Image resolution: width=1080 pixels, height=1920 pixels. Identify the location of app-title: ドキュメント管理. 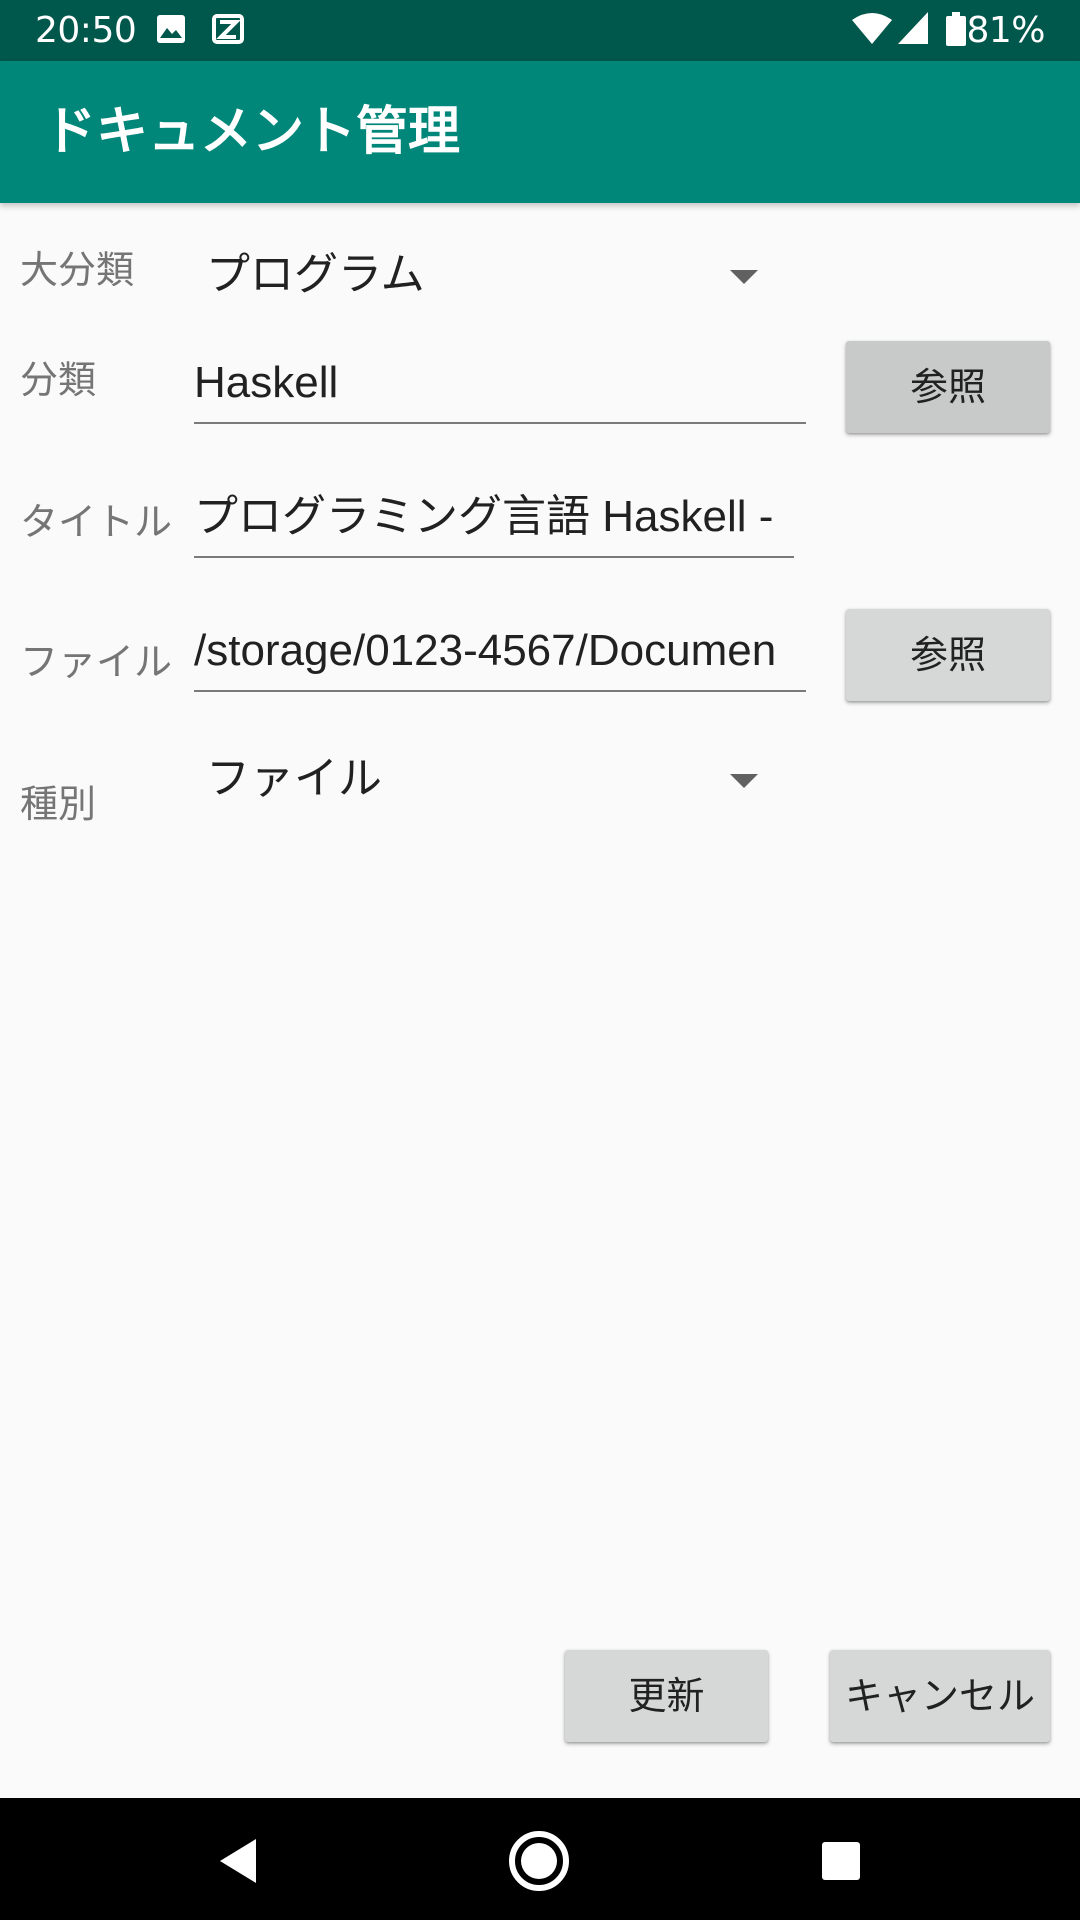
(252, 132).